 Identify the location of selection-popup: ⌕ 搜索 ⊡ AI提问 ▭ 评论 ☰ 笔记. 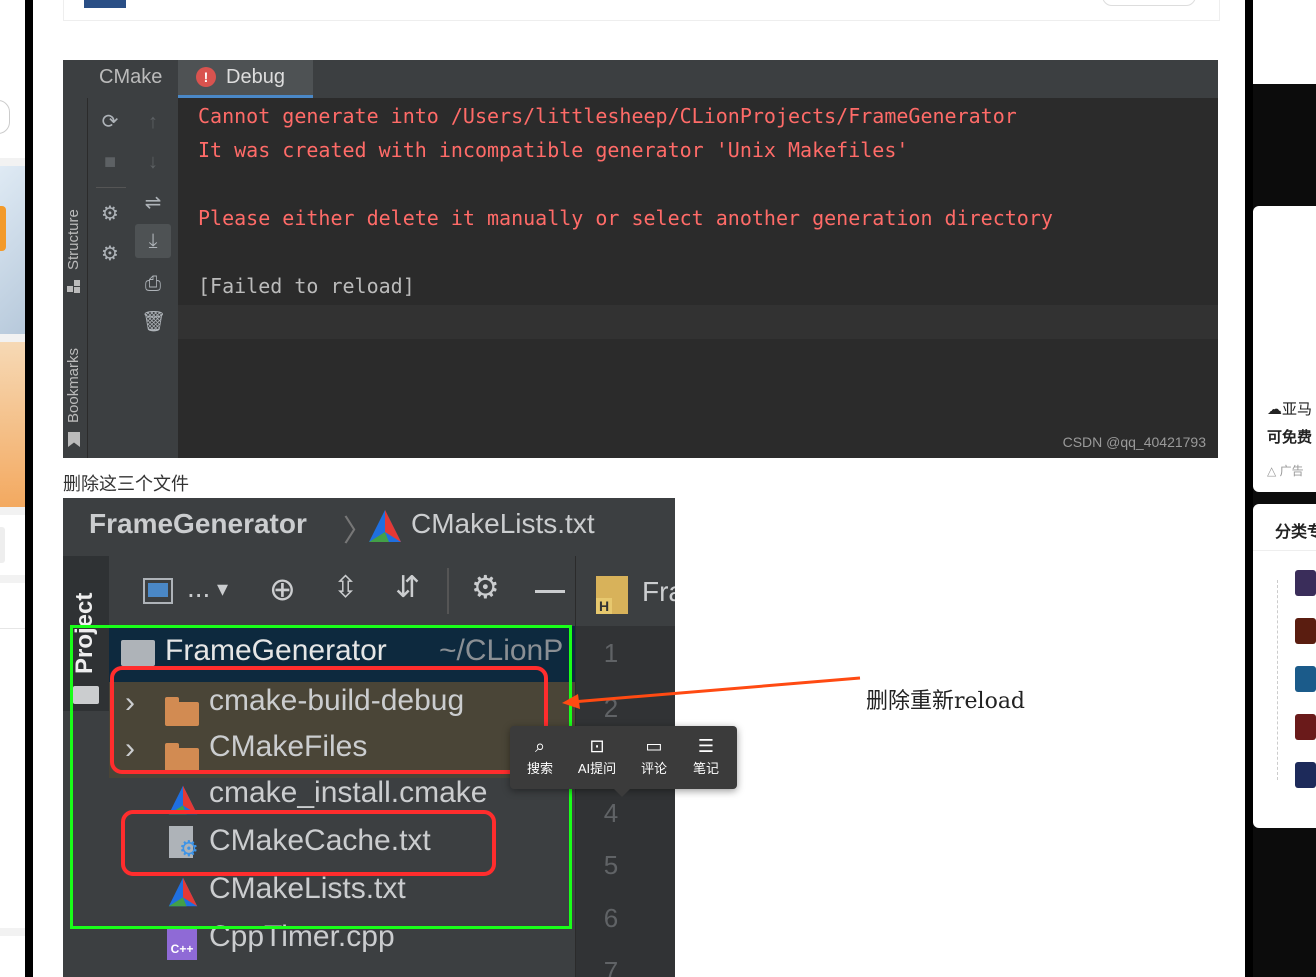
(623, 761).